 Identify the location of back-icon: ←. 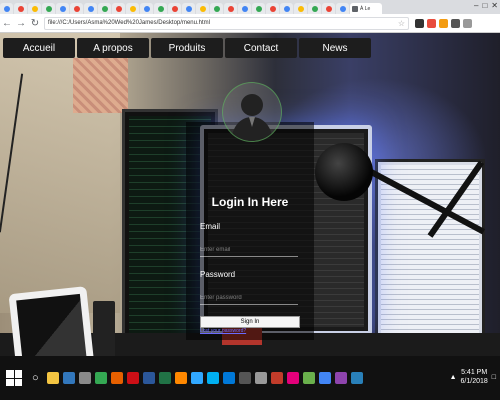
(7, 23).